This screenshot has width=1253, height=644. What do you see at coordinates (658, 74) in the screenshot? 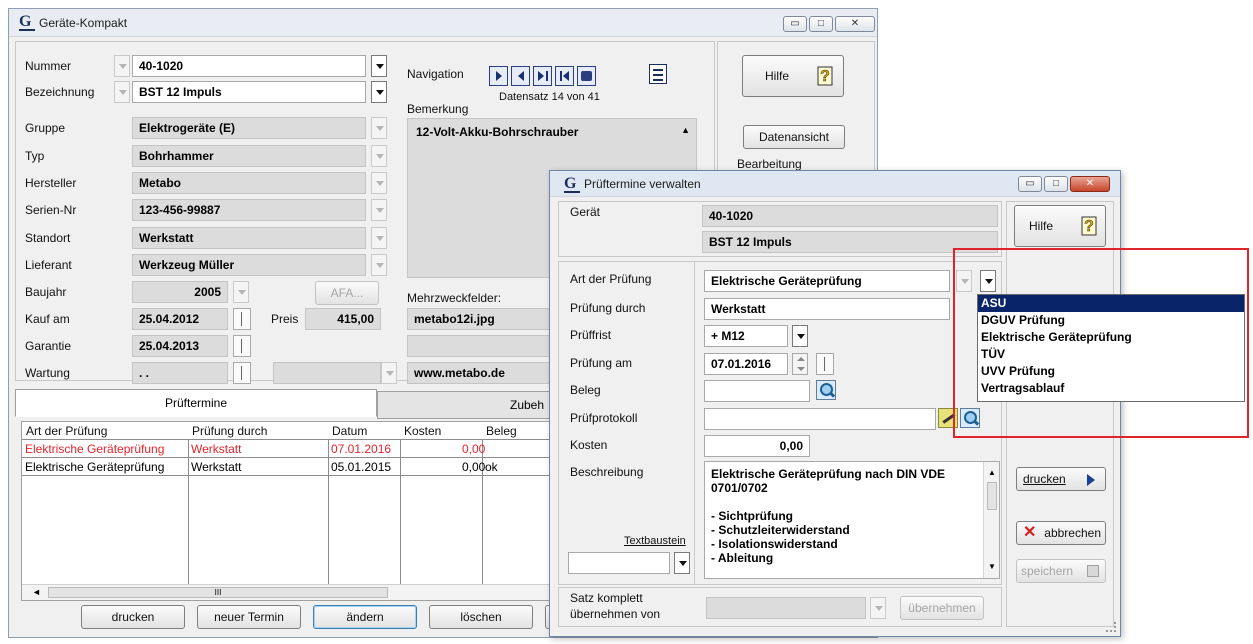
I see `details-icon` at bounding box center [658, 74].